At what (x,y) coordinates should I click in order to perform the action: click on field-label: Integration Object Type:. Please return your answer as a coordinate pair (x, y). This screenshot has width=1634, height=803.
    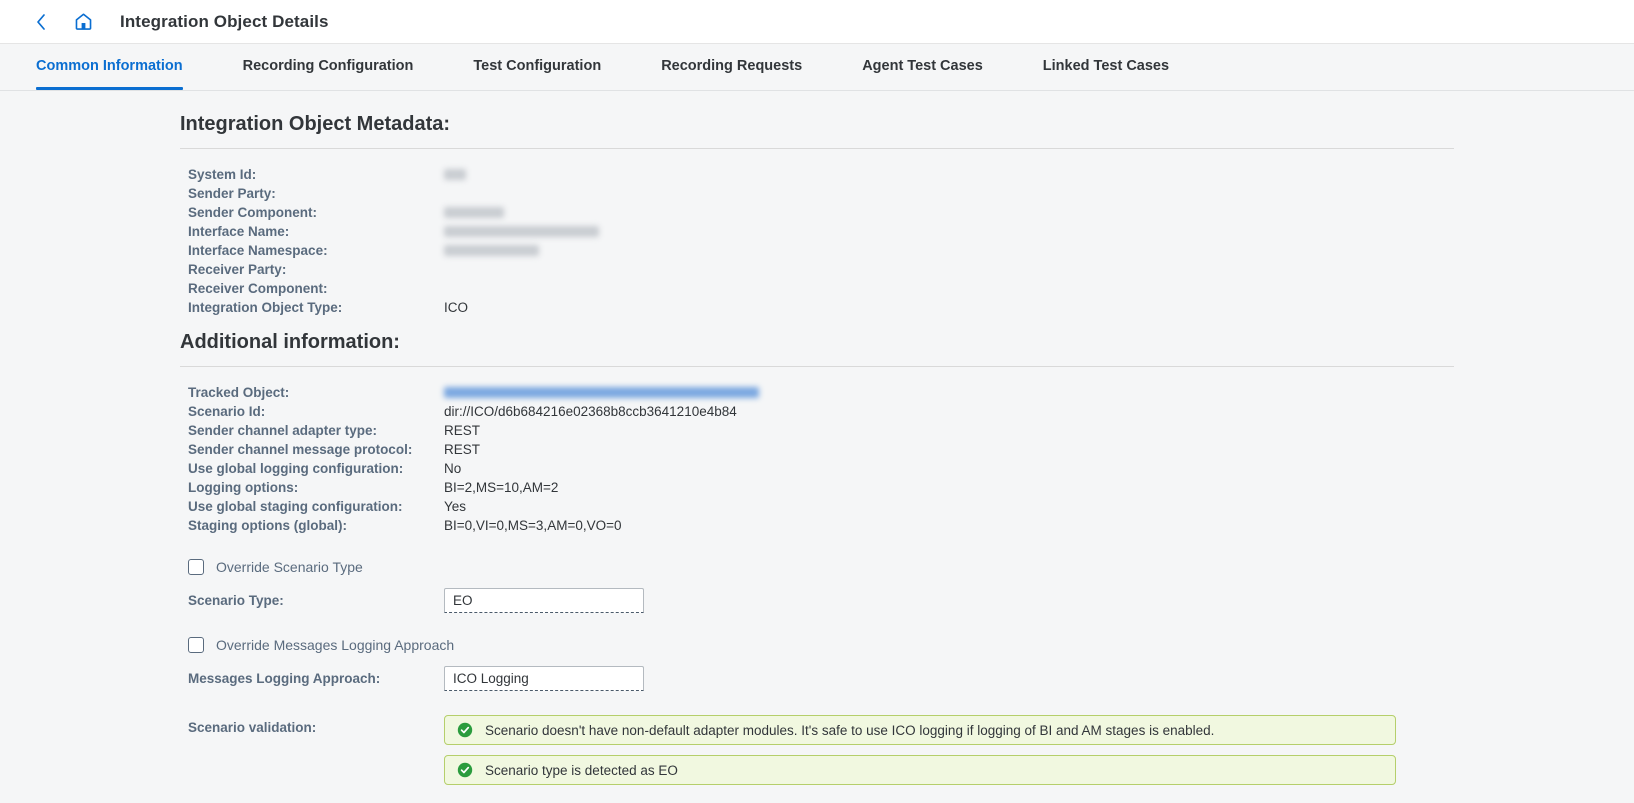
    Looking at the image, I should click on (265, 307).